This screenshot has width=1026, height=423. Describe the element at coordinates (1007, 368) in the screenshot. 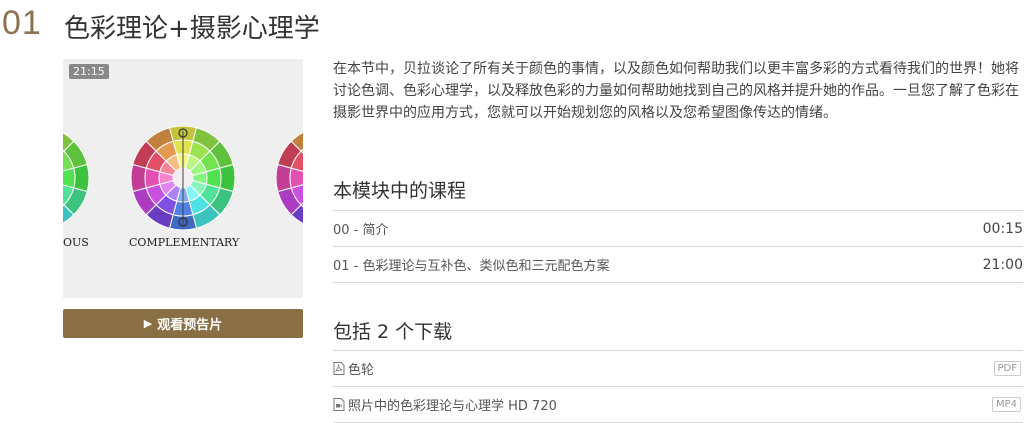

I see `file-type-badge: PDF` at that location.